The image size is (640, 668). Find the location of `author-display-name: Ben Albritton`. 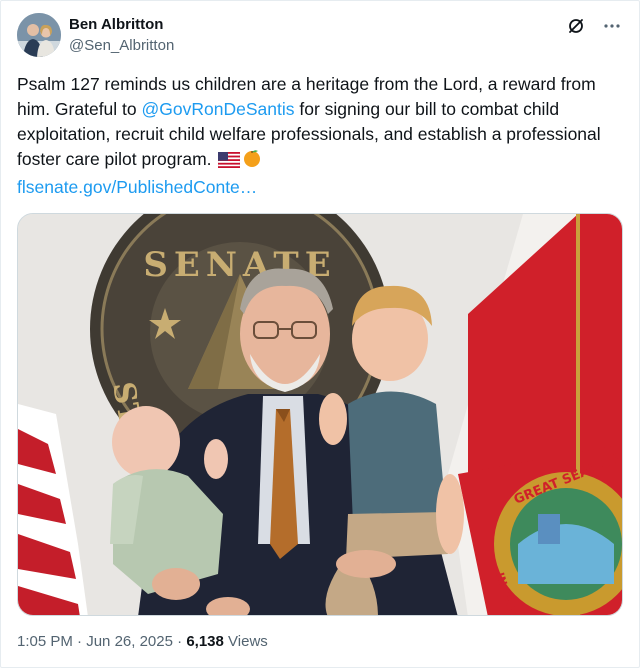

author-display-name: Ben Albritton is located at coordinates (121, 25).